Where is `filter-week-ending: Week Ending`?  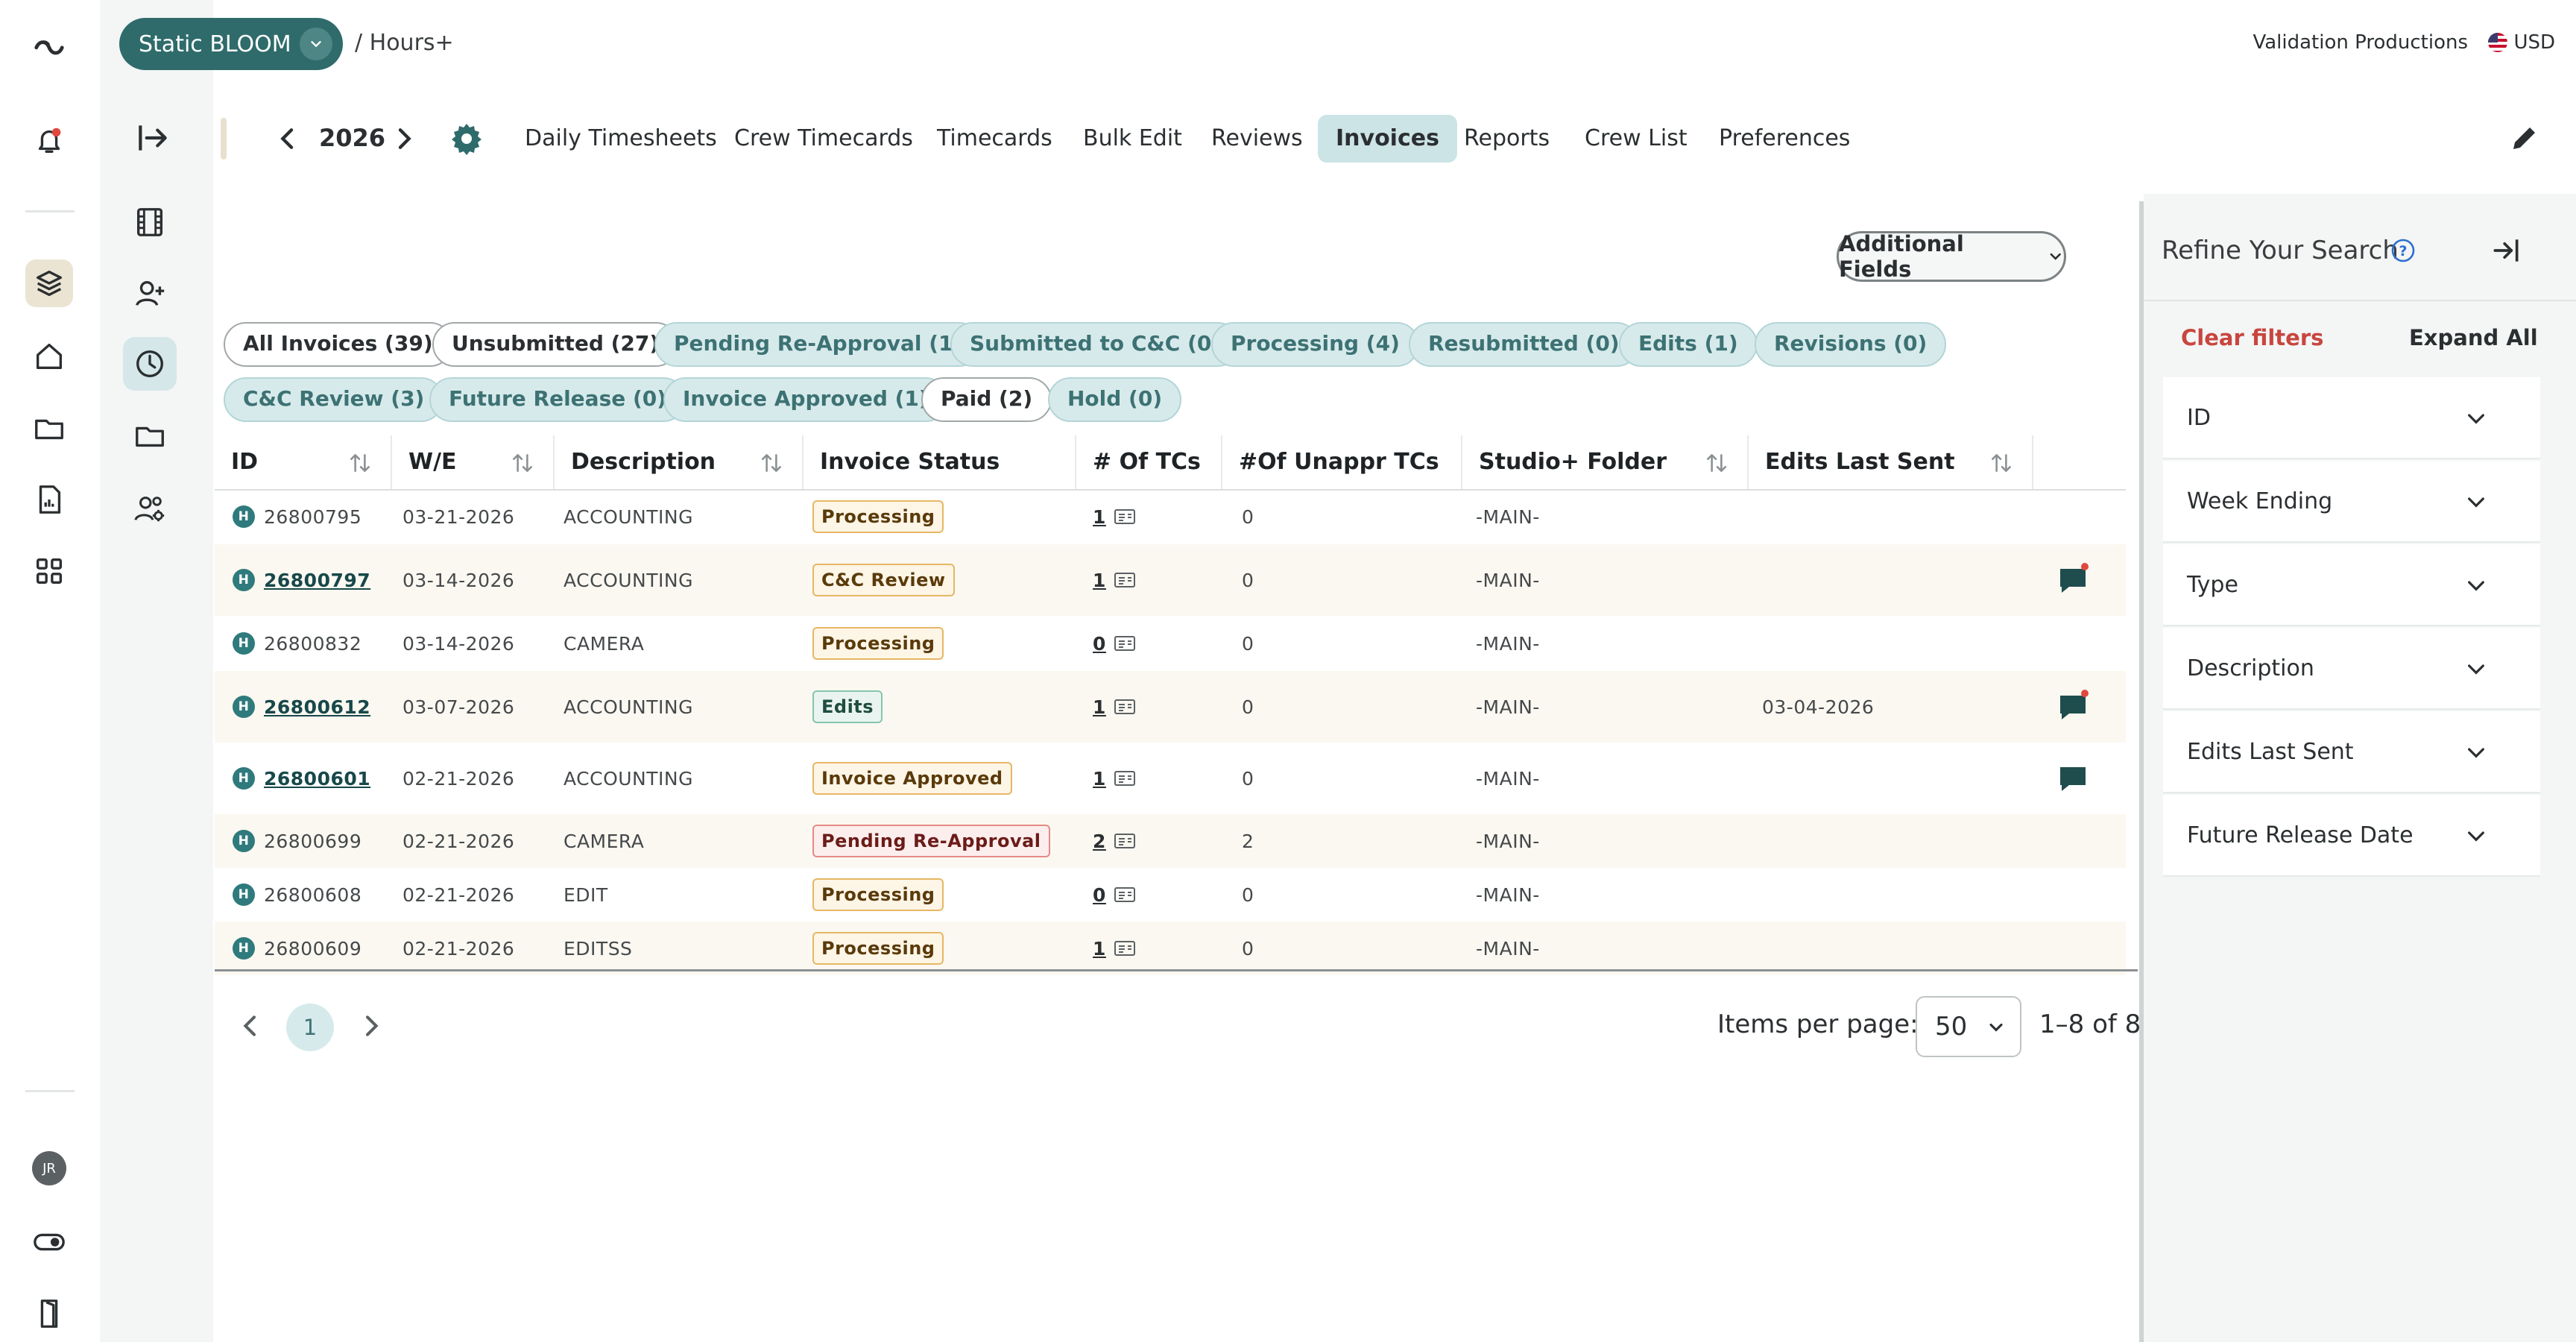 filter-week-ending: Week Ending is located at coordinates (2351, 502).